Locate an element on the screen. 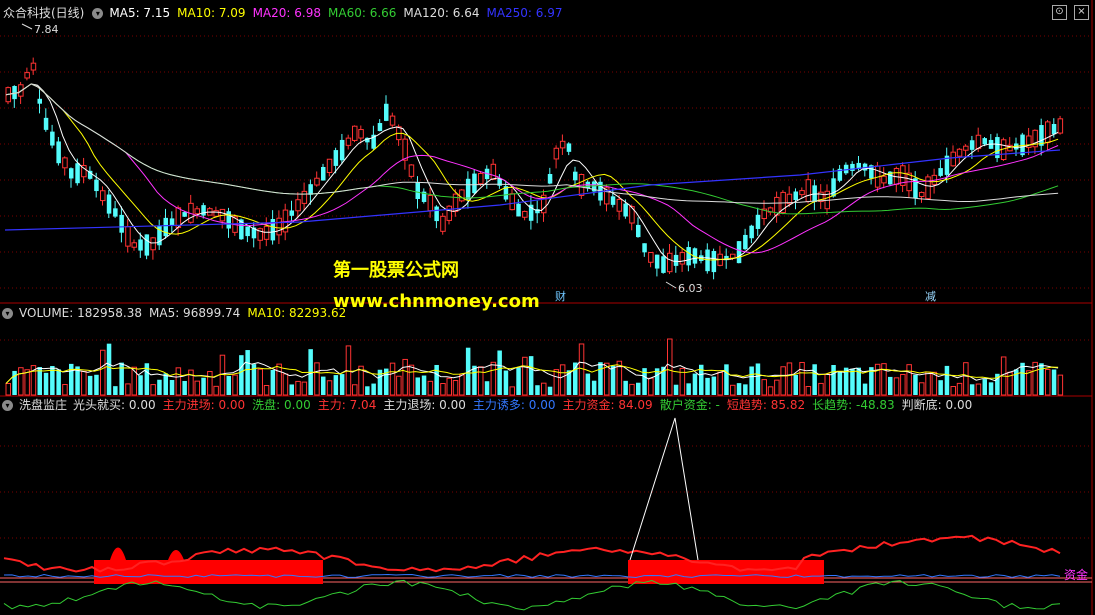  reduce-tag: 减 is located at coordinates (930, 296).